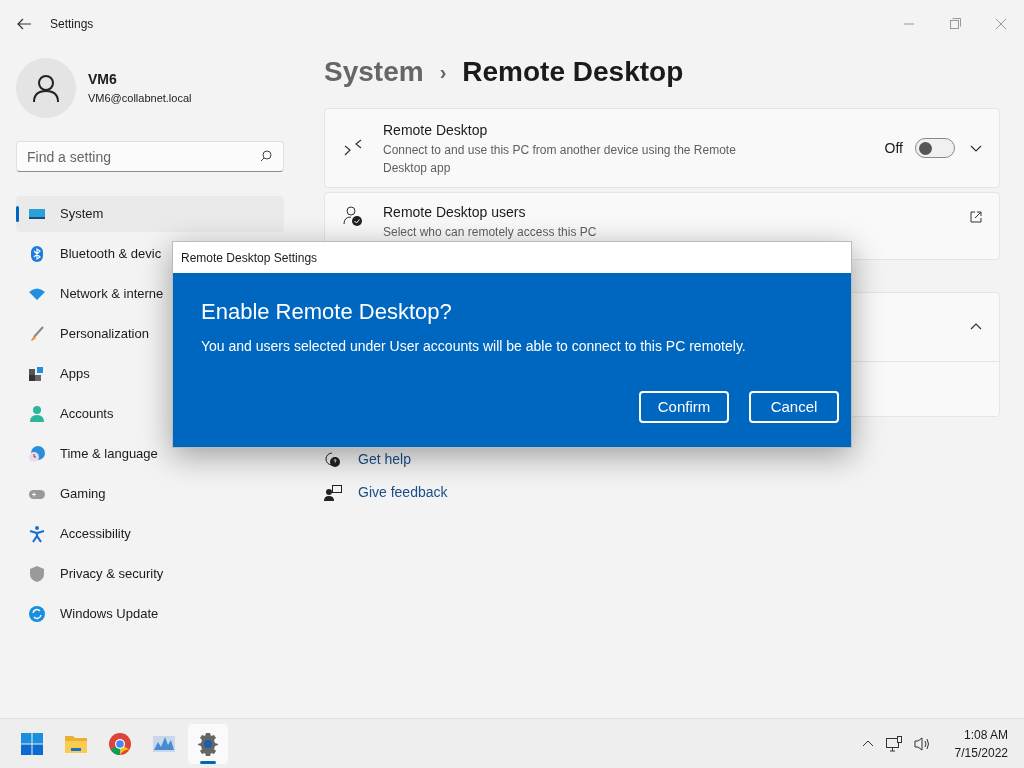 This screenshot has width=1024, height=768. I want to click on sidebar-item: Accounts, so click(150, 414).